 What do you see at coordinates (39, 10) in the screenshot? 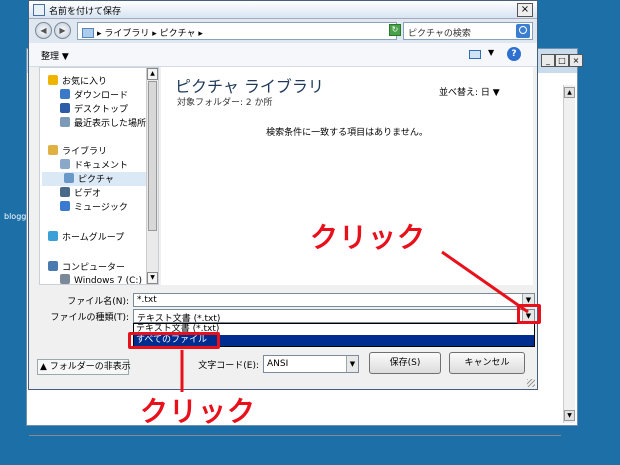
I see `notepad-icon` at bounding box center [39, 10].